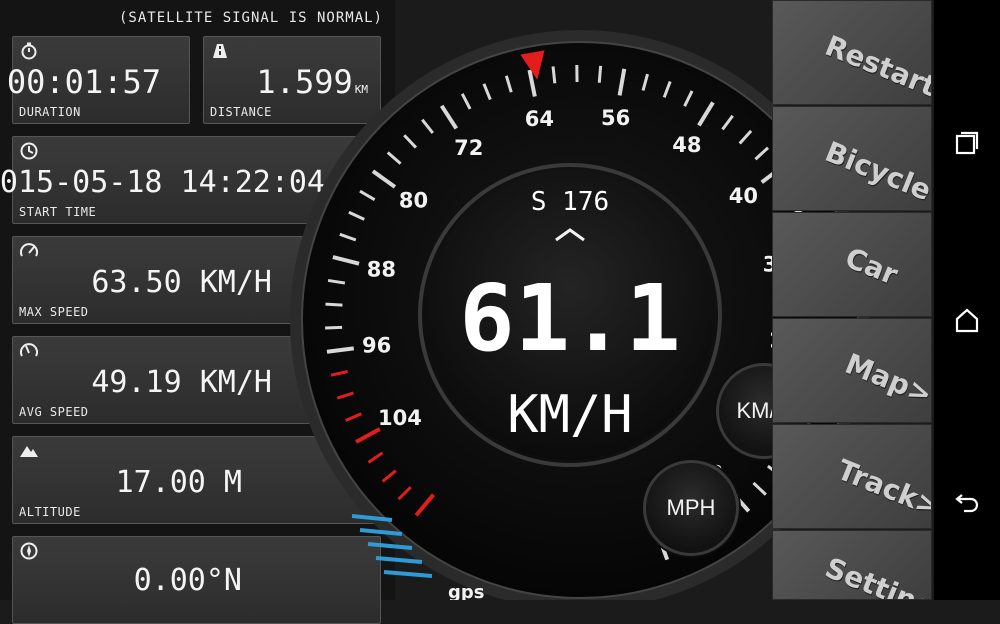 This screenshot has width=1000, height=624. I want to click on gauge-scale-label: 56, so click(615, 118).